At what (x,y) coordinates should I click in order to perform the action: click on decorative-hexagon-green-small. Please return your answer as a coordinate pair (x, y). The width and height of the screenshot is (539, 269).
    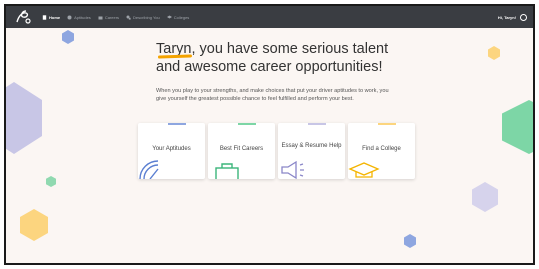
    Looking at the image, I should click on (51, 181).